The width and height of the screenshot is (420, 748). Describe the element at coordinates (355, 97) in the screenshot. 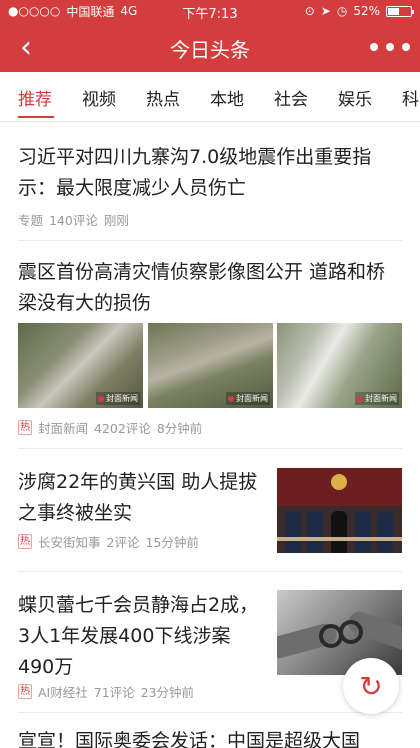

I see `tab-entertainment: 娱乐` at that location.